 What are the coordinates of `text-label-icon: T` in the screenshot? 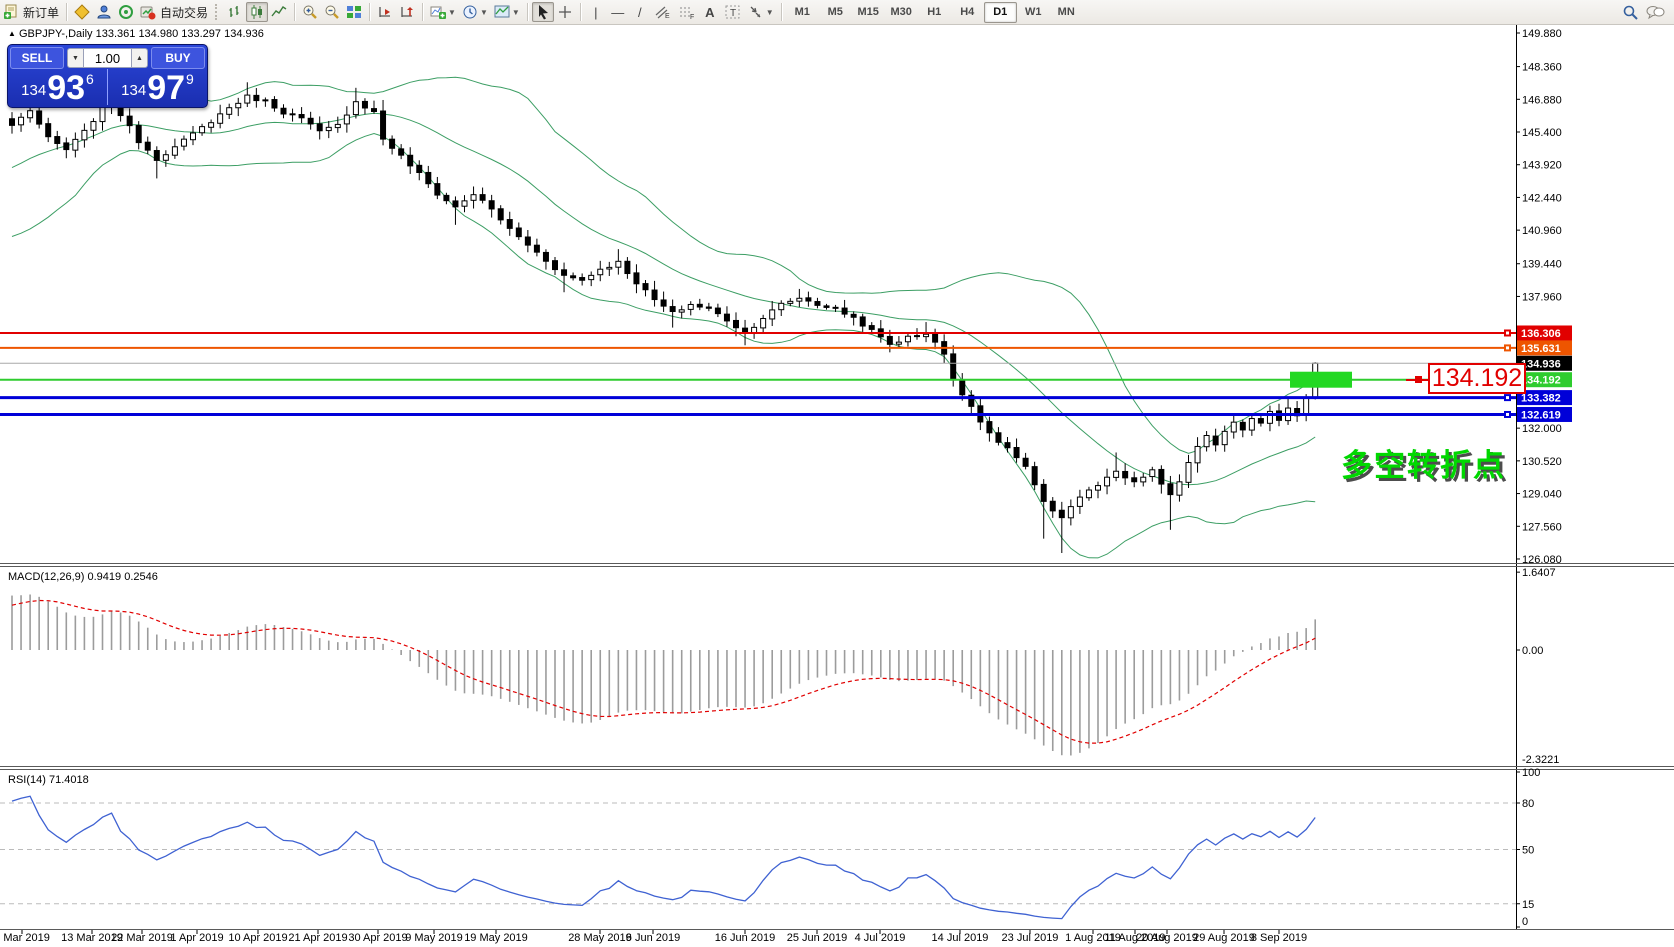 It's located at (732, 12).